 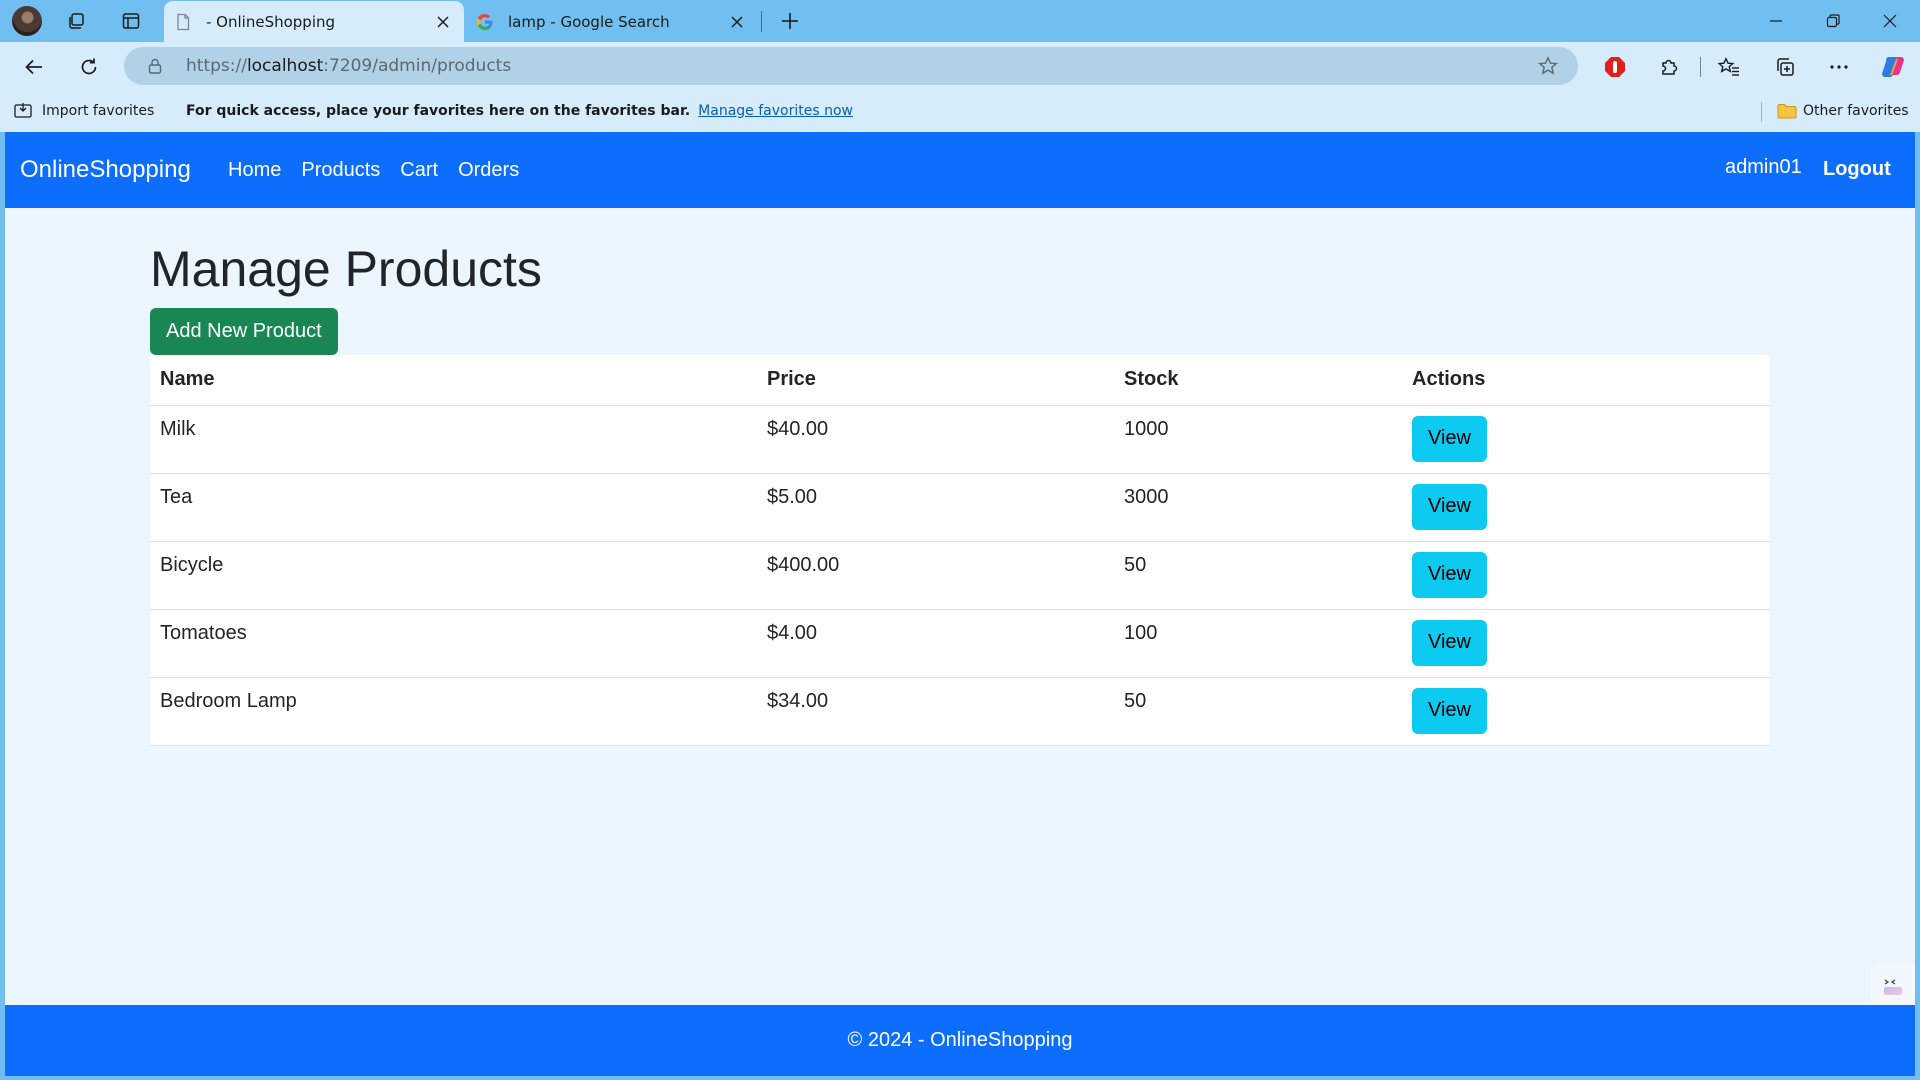 I want to click on browser-toolbar: https://localhost:7209/admin/products, so click(x=960, y=67).